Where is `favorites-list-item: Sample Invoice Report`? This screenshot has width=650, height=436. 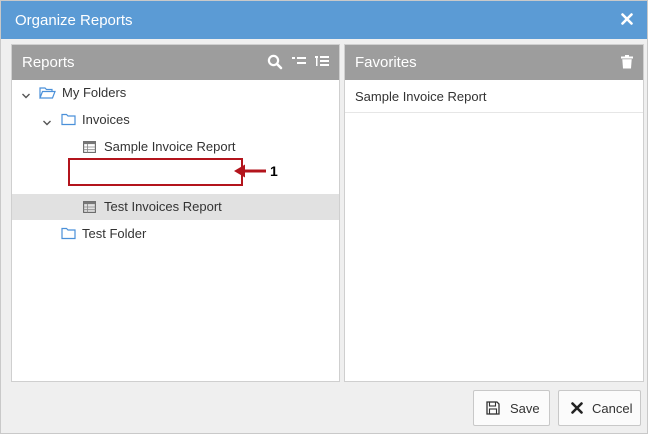 favorites-list-item: Sample Invoice Report is located at coordinates (494, 96).